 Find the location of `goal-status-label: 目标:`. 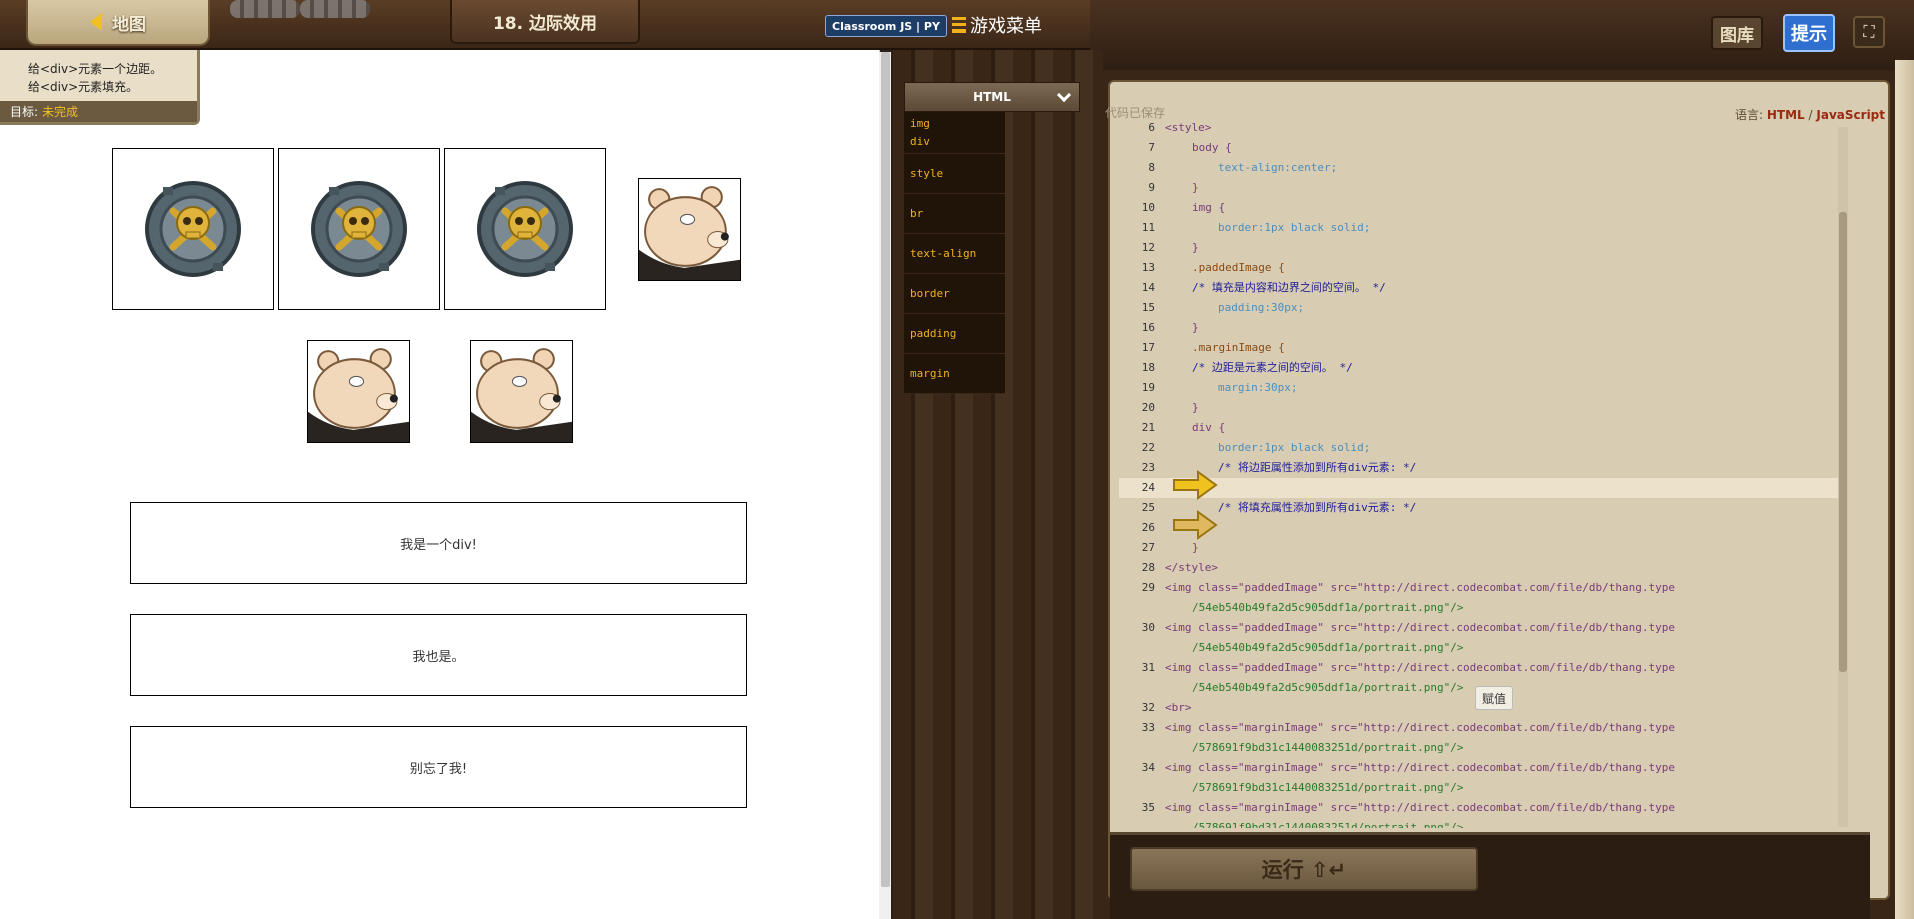

goal-status-label: 目标: is located at coordinates (24, 112).